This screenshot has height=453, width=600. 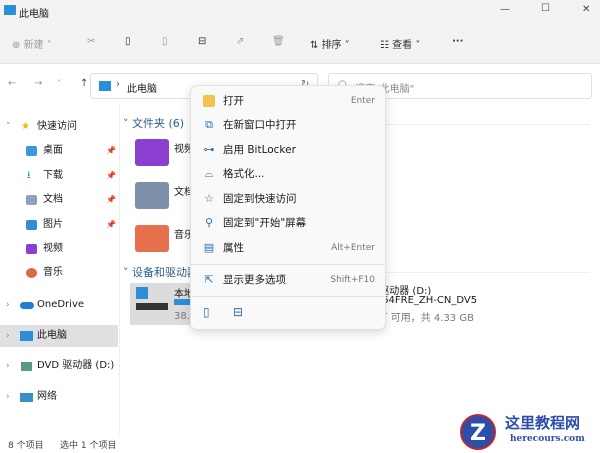 I want to click on download-icon: ⭳, so click(x=29, y=175).